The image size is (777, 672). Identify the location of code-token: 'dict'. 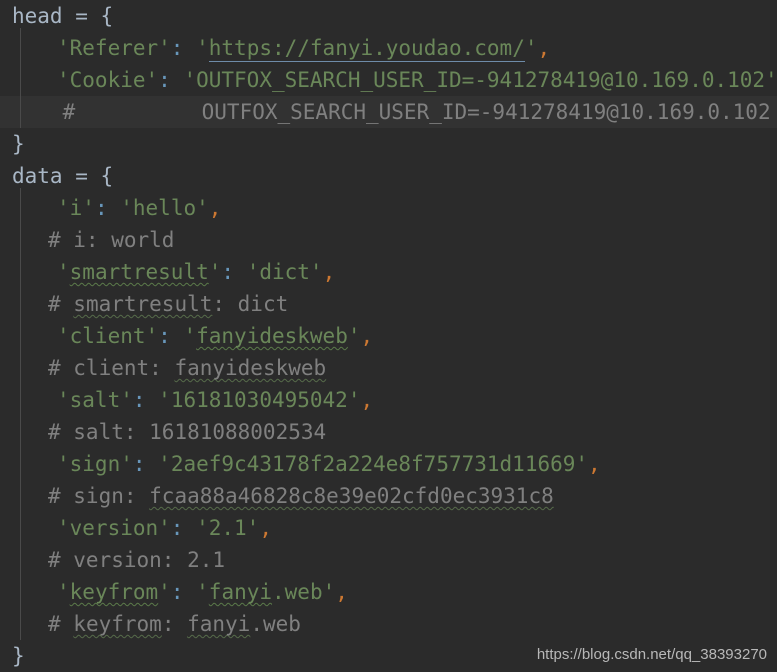
(284, 272).